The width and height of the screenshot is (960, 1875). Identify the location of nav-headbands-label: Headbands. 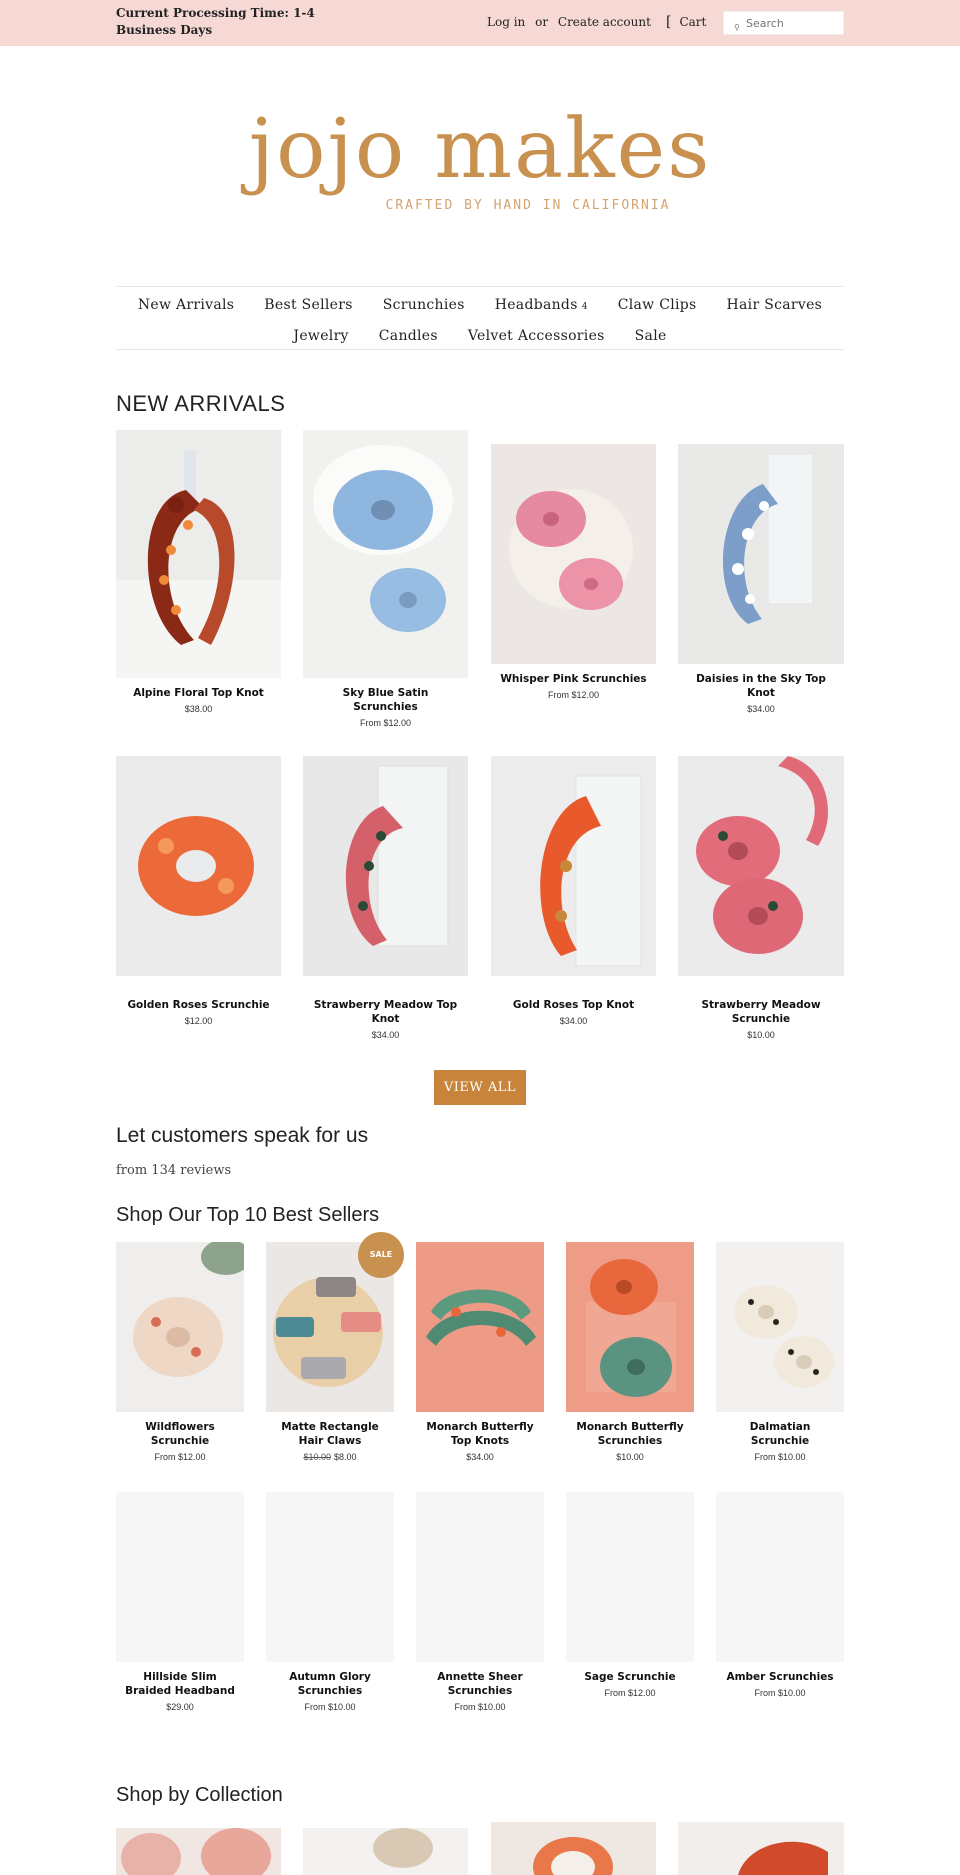
(536, 304).